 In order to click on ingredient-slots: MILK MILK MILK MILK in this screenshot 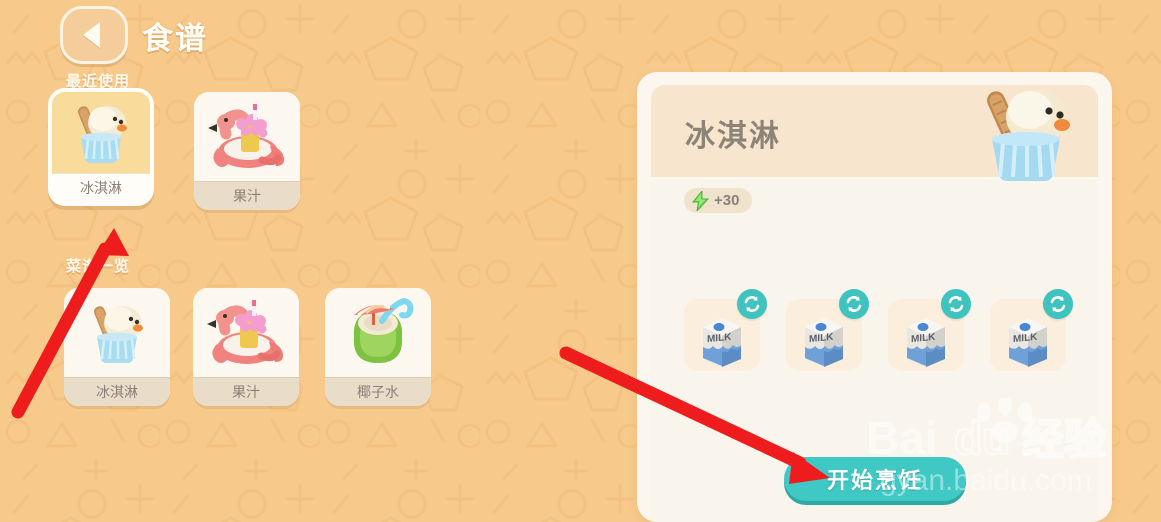, I will do `click(877, 332)`.